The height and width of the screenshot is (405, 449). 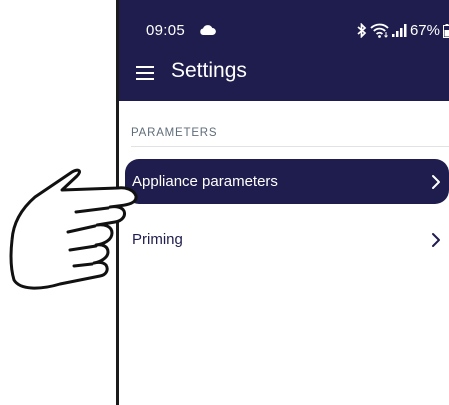 I want to click on cloud-icon, so click(x=208, y=30).